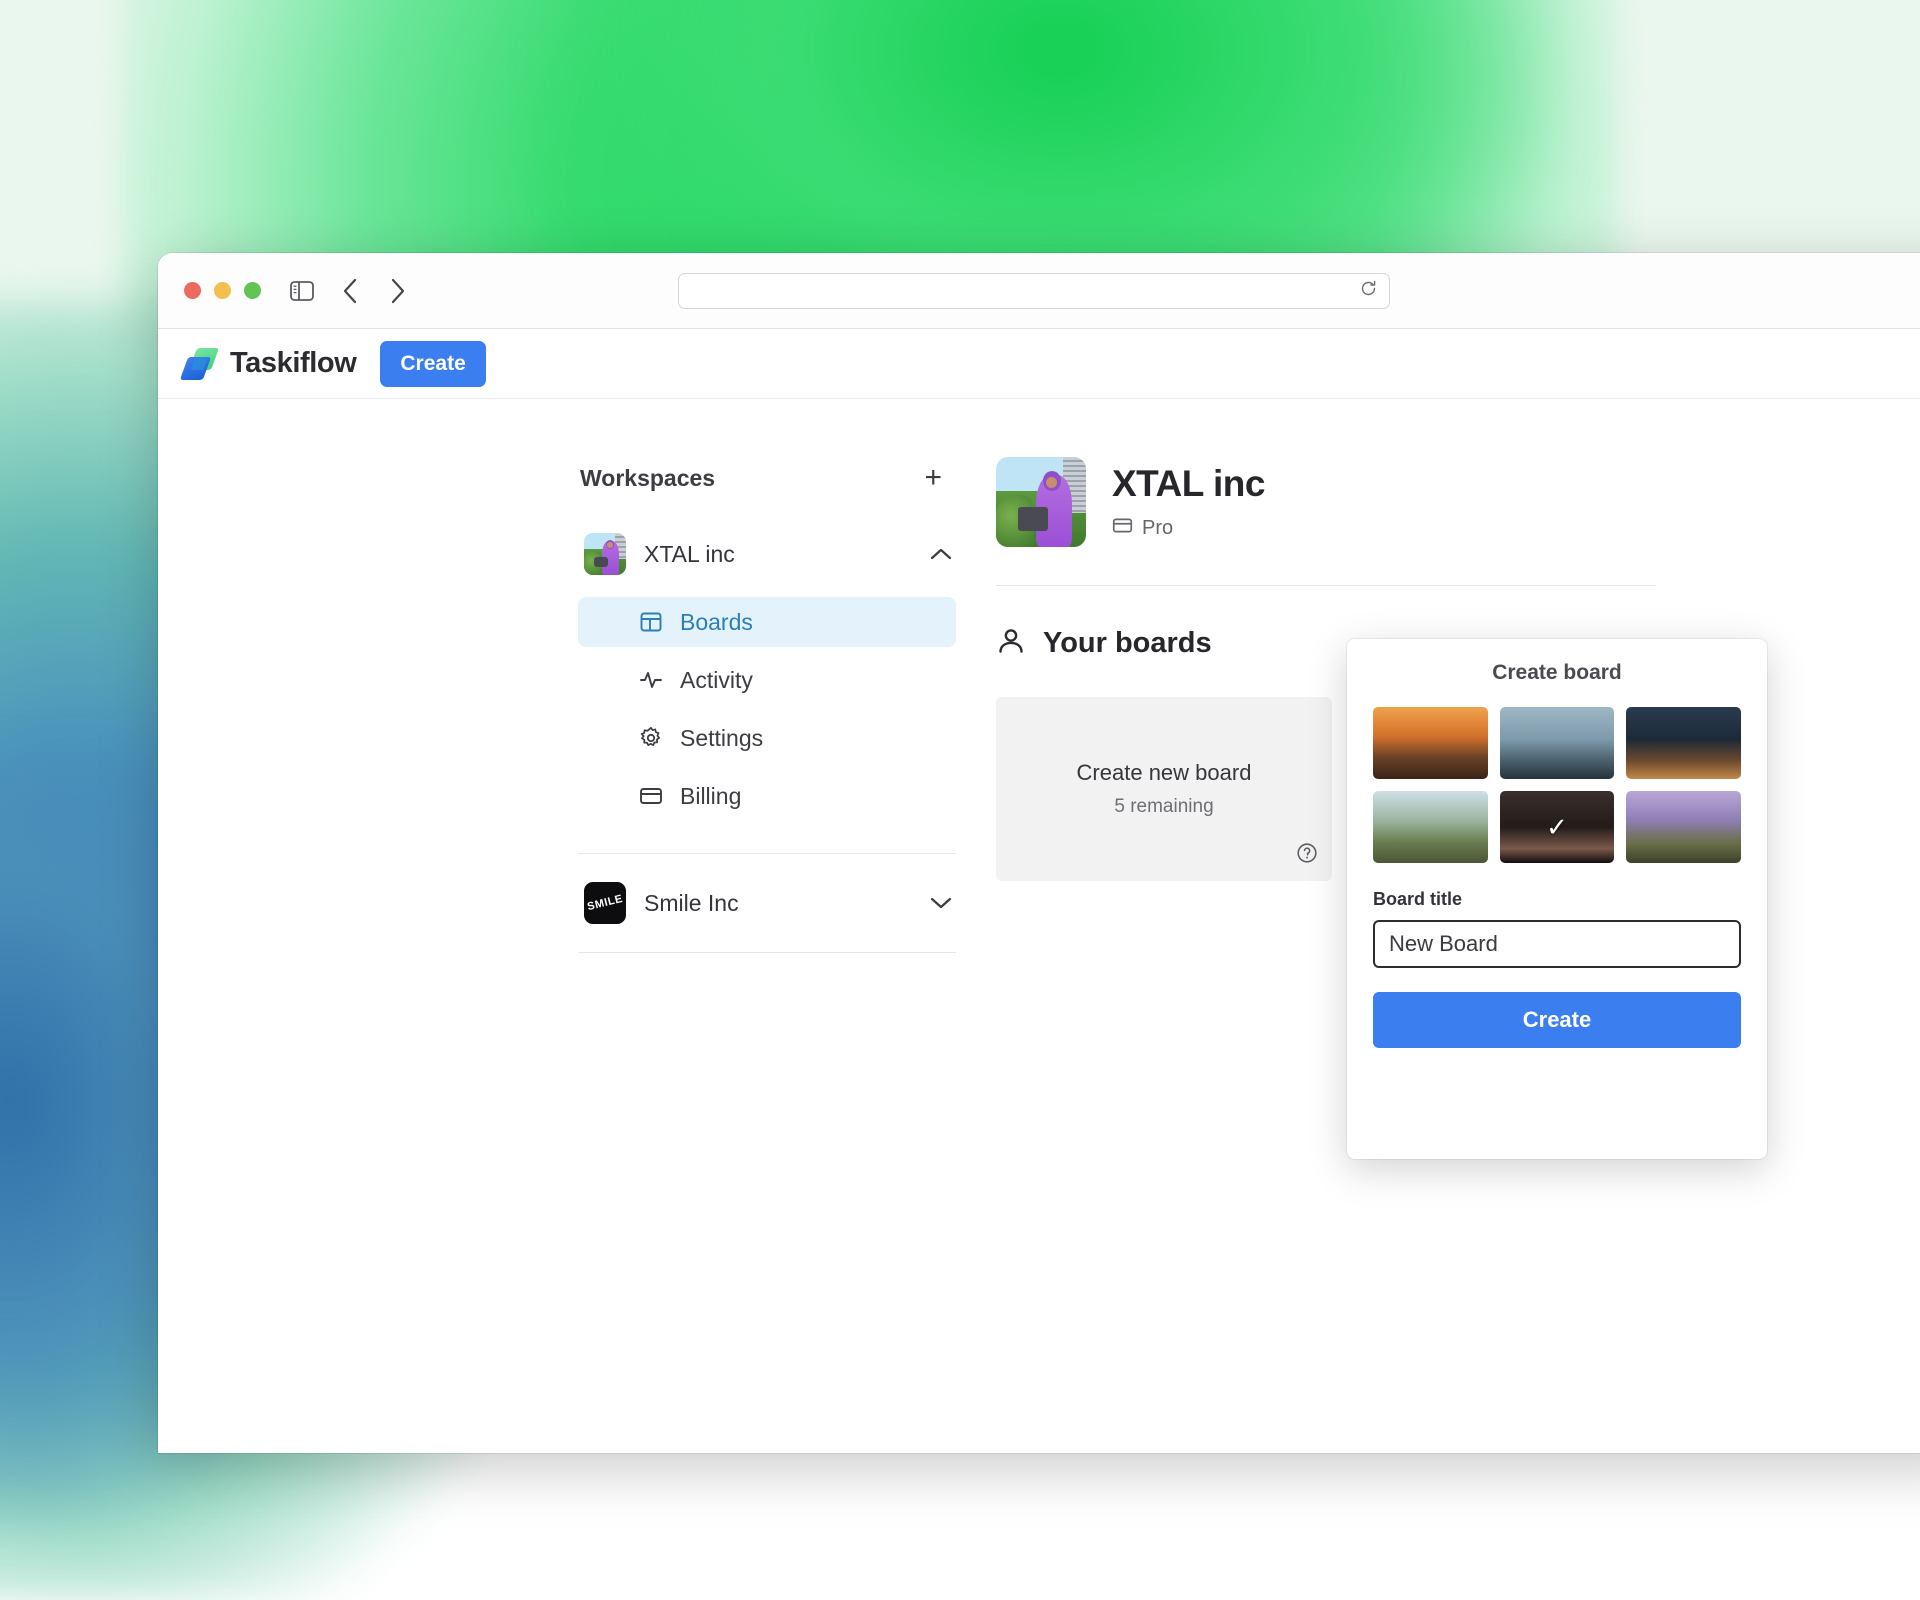 The width and height of the screenshot is (1920, 1600). What do you see at coordinates (1164, 773) in the screenshot?
I see `create-new-board-title: Create new board` at bounding box center [1164, 773].